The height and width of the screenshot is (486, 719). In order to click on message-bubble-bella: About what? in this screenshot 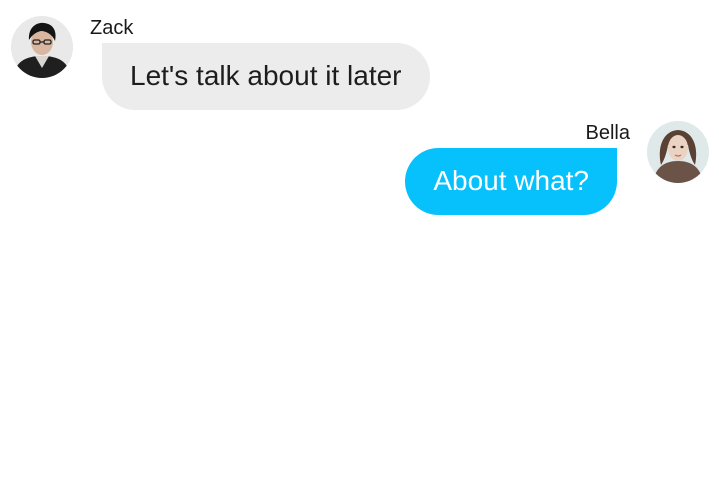, I will do `click(511, 181)`.